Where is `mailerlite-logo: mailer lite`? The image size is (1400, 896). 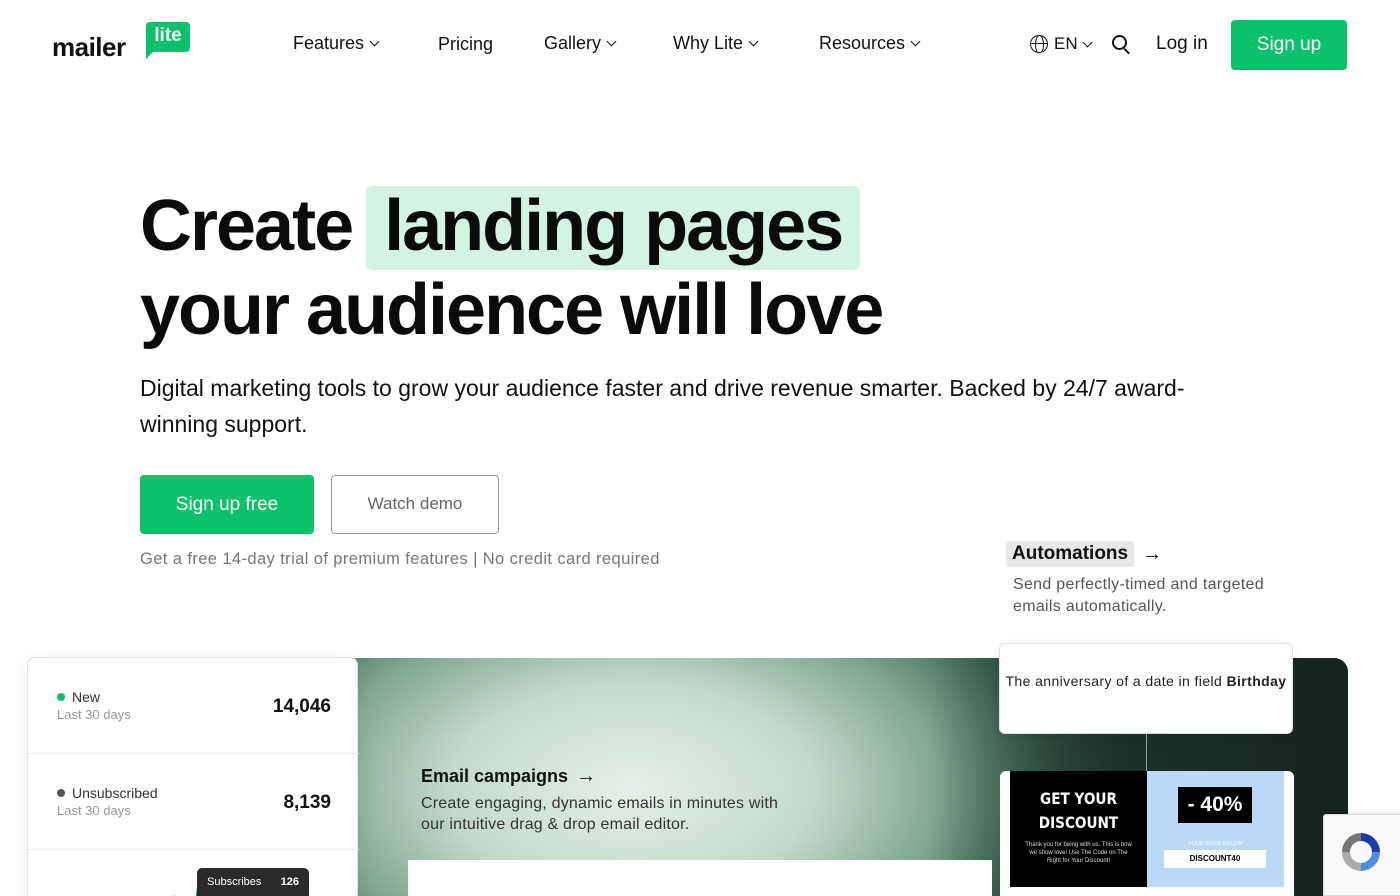 mailerlite-logo: mailer lite is located at coordinates (122, 42).